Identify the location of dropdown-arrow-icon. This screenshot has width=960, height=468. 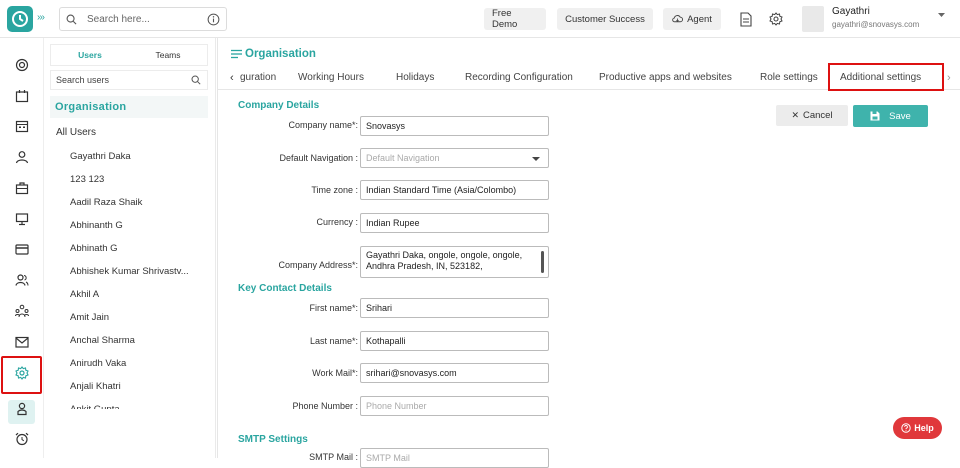
(536, 159).